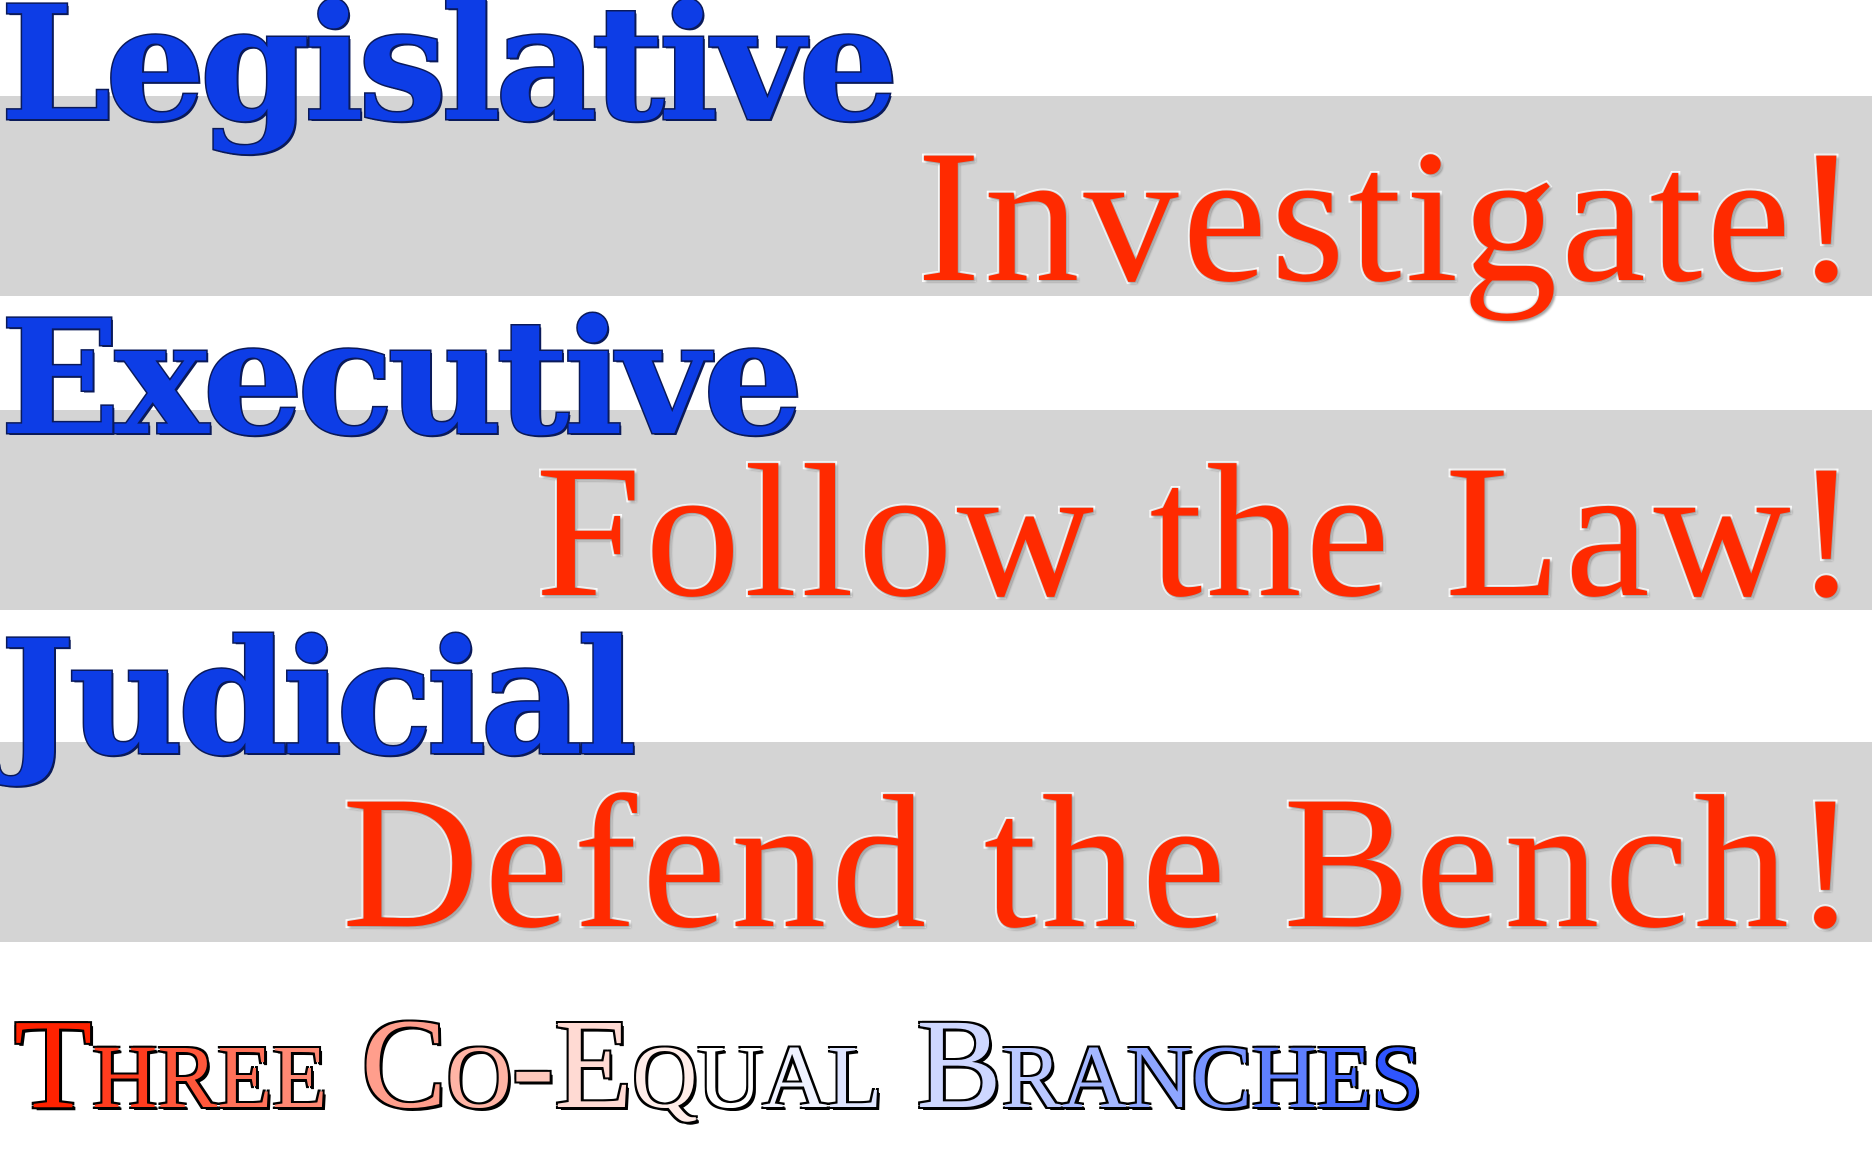  What do you see at coordinates (1221, 1064) in the screenshot?
I see `tagline-letter: c` at bounding box center [1221, 1064].